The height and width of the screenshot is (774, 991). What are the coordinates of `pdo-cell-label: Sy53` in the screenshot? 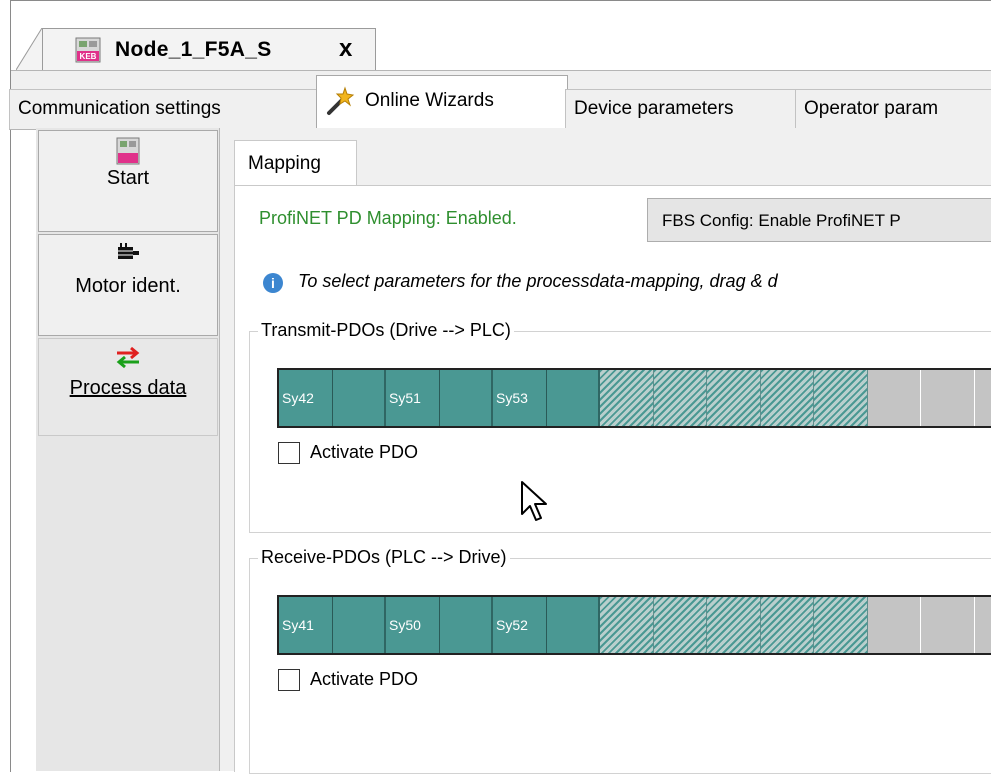 It's located at (512, 398).